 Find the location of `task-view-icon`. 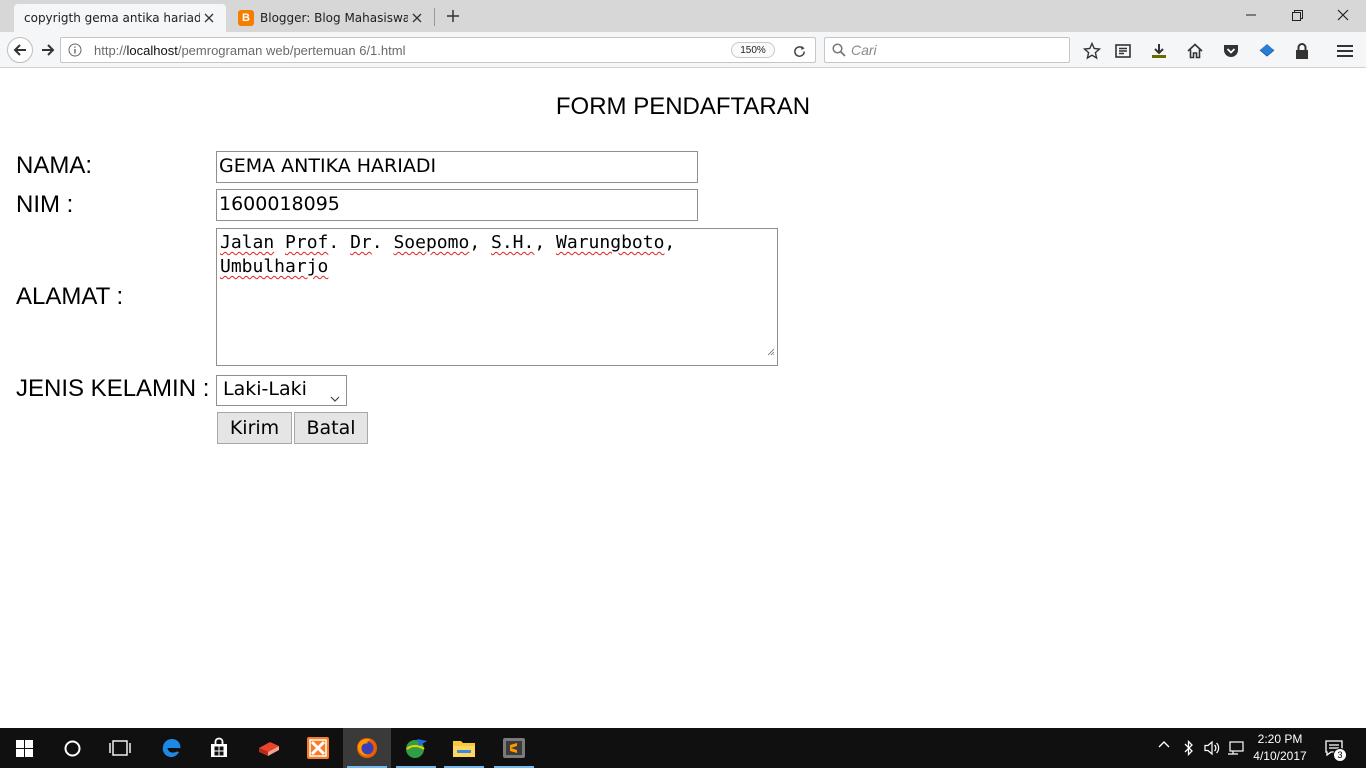

task-view-icon is located at coordinates (120, 748).